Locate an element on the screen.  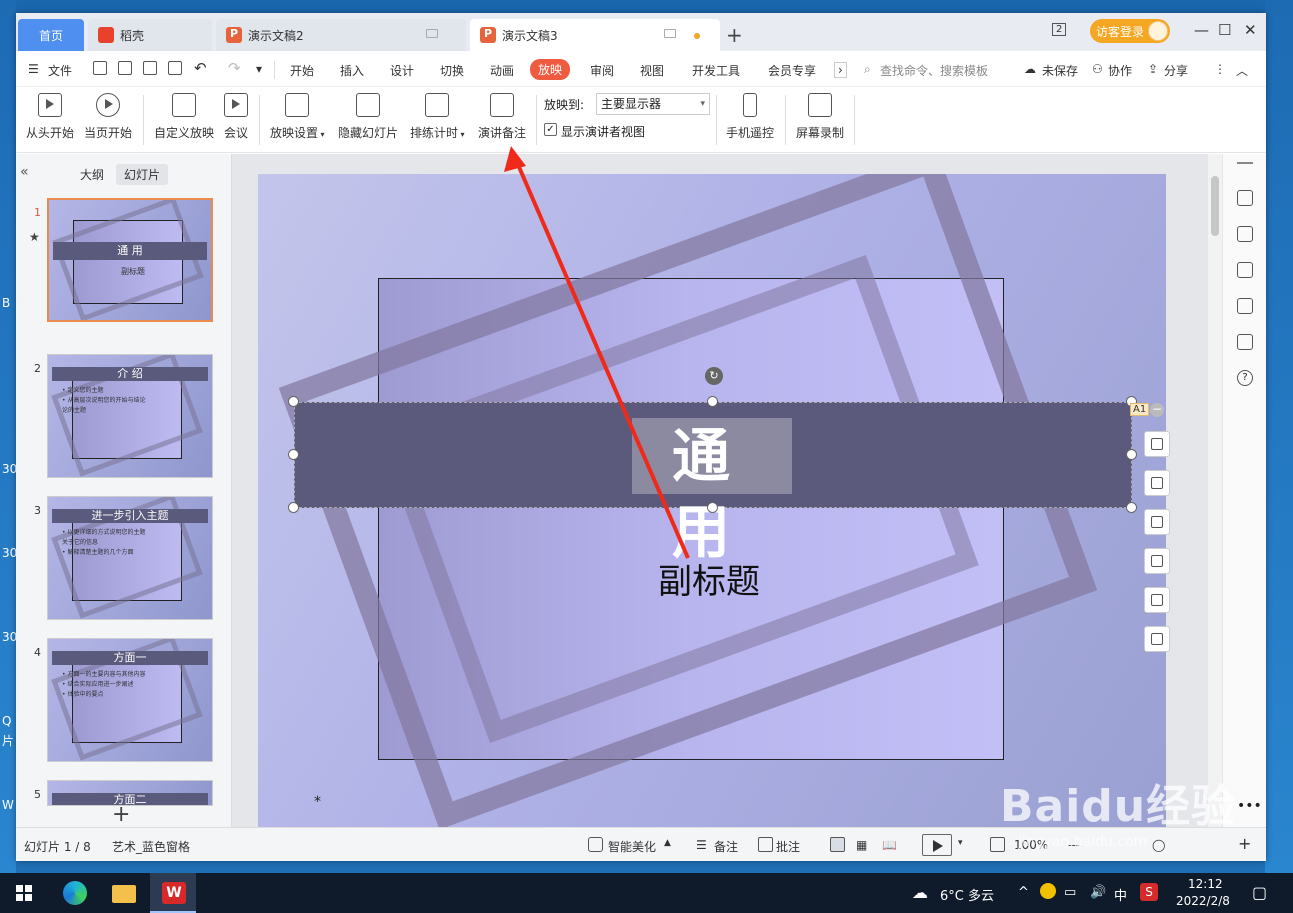
save-icon is located at coordinates (100, 68).